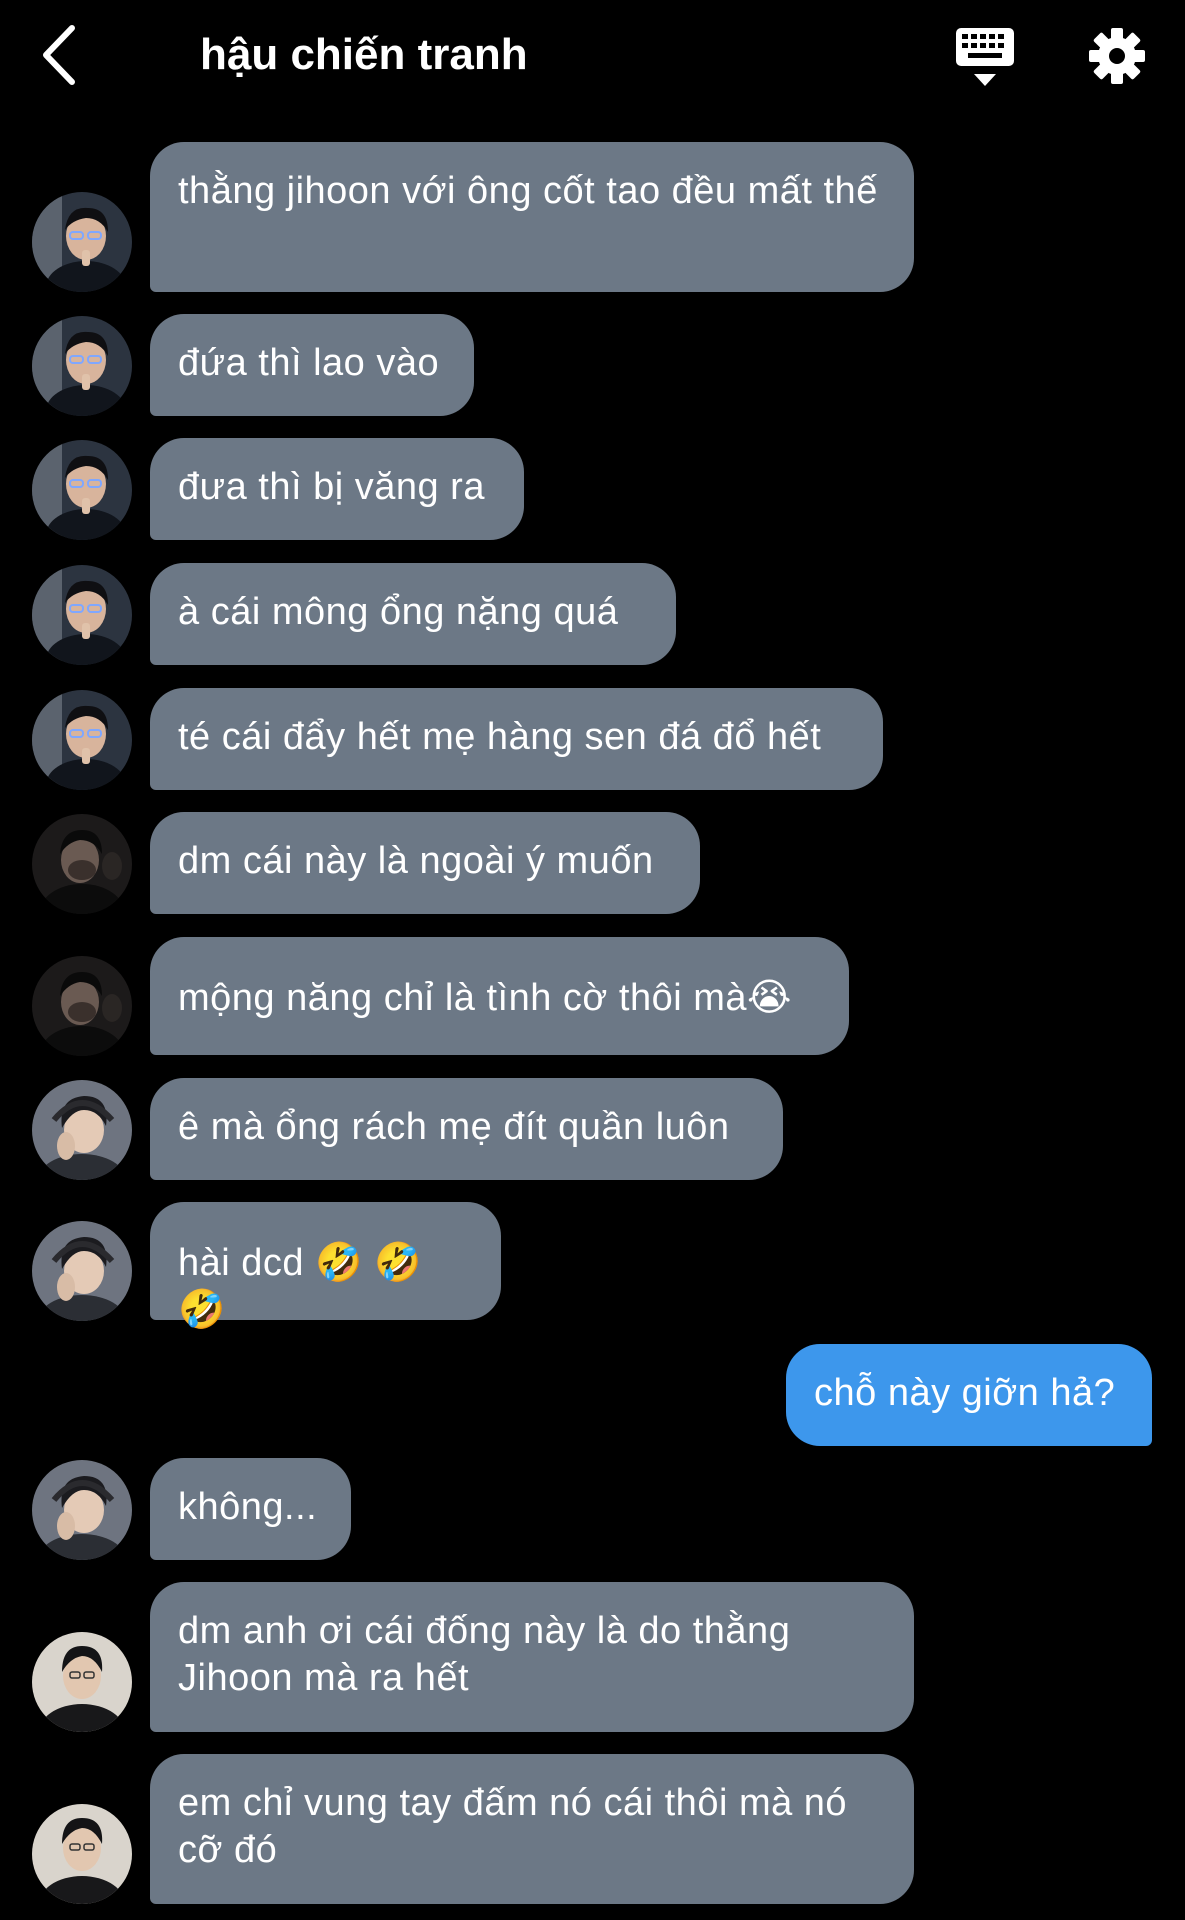 This screenshot has height=1920, width=1185. What do you see at coordinates (325, 1266) in the screenshot?
I see `message-bubble: hài dcd 🤣 🤣 🤣` at bounding box center [325, 1266].